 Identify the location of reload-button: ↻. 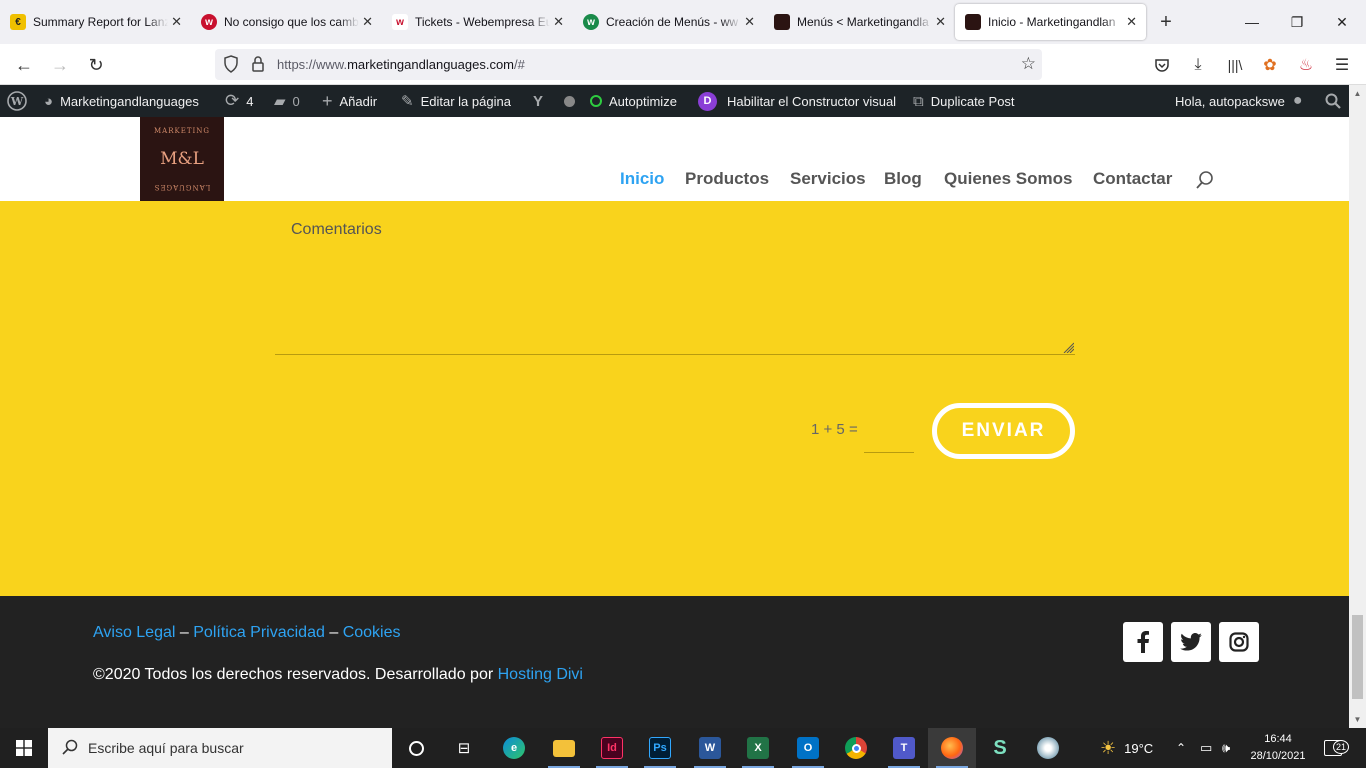
(96, 65).